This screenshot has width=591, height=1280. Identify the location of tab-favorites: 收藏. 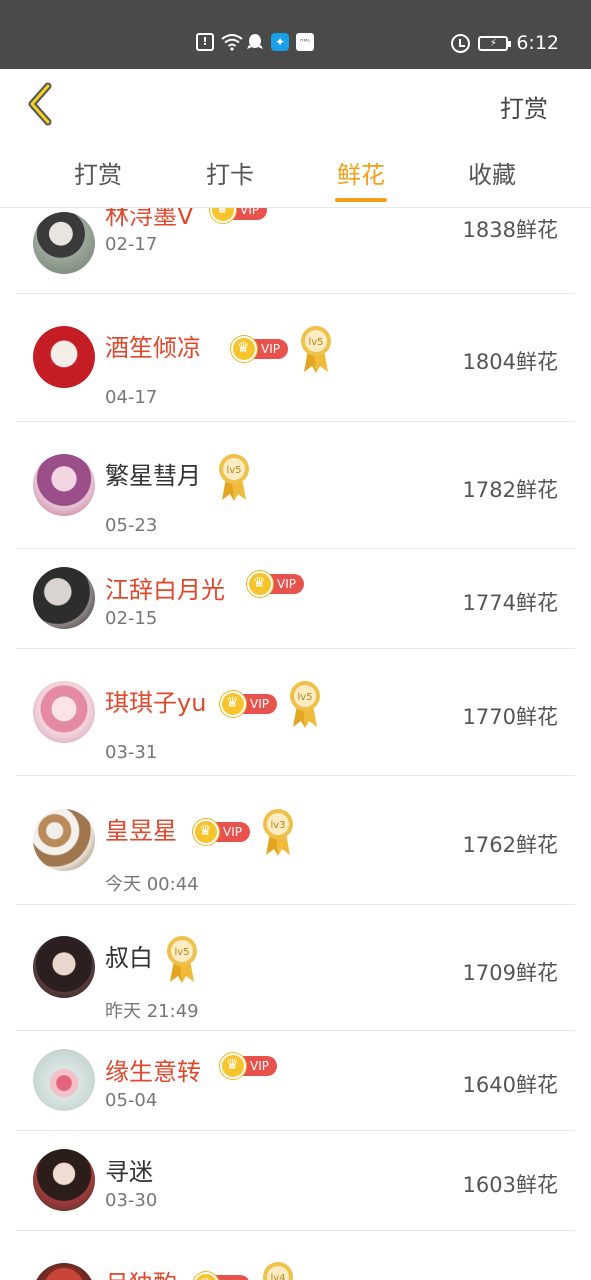
(492, 172).